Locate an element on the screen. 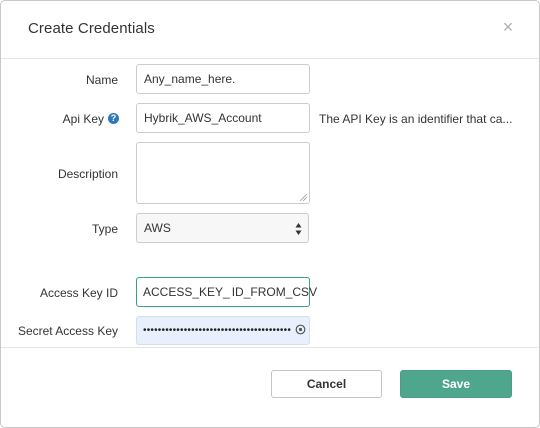 The image size is (540, 428). description-label: Description is located at coordinates (87, 174).